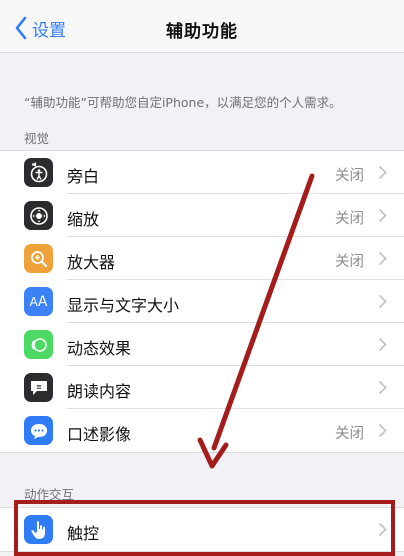 The image size is (404, 556). What do you see at coordinates (38, 430) in the screenshot?
I see `audio-description-icon` at bounding box center [38, 430].